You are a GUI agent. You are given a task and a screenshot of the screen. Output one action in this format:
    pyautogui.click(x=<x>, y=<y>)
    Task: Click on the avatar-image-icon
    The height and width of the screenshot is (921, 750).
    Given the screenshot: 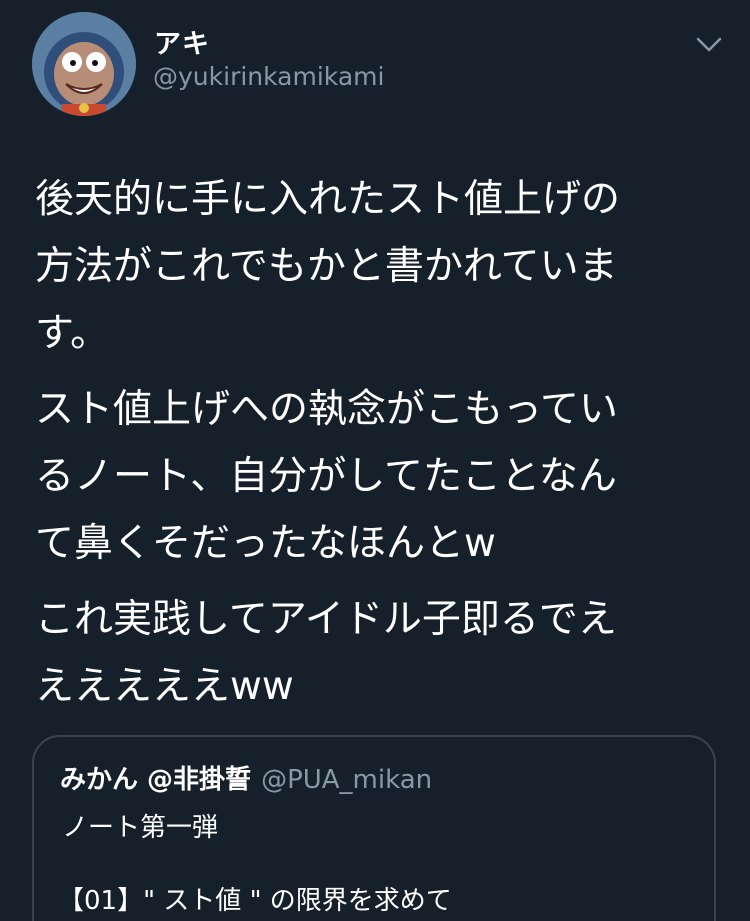 What is the action you would take?
    pyautogui.click(x=84, y=64)
    